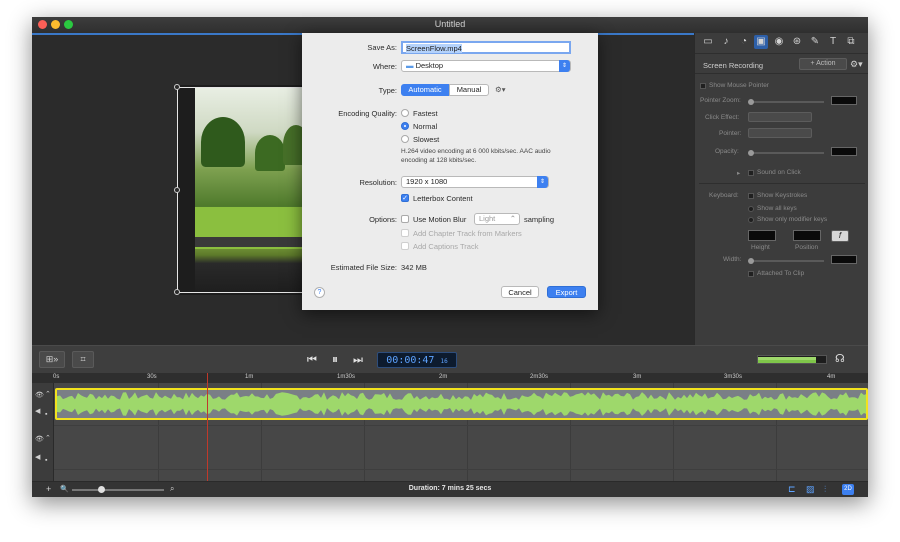 The height and width of the screenshot is (542, 900). What do you see at coordinates (726, 42) in the screenshot?
I see `audio-properties-icon: ♪` at bounding box center [726, 42].